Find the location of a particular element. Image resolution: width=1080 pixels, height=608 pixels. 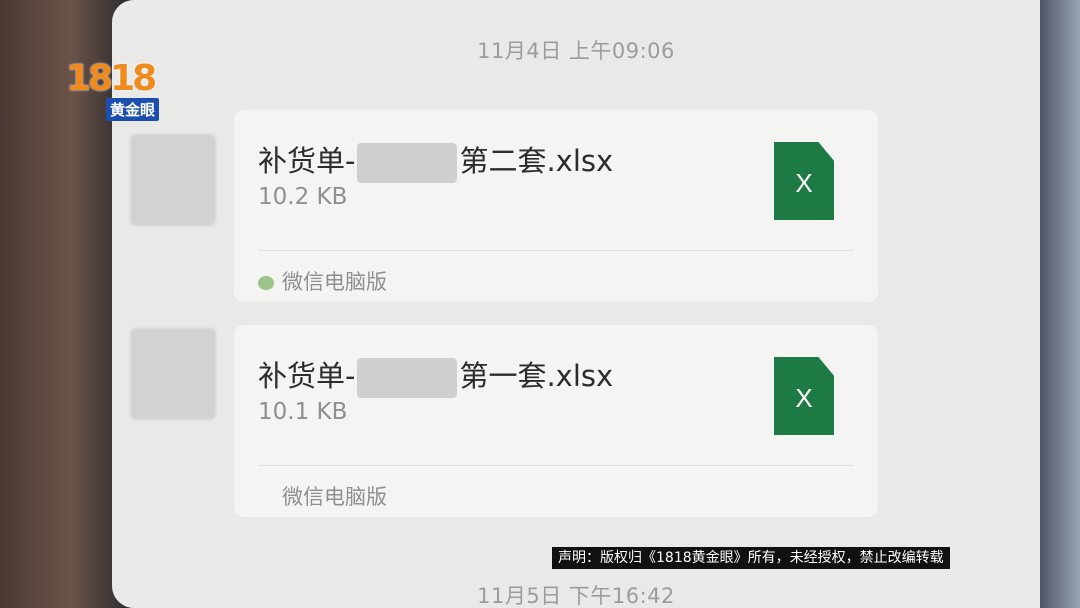

file-name: 补货单- 第一套.xlsx is located at coordinates (435, 375).